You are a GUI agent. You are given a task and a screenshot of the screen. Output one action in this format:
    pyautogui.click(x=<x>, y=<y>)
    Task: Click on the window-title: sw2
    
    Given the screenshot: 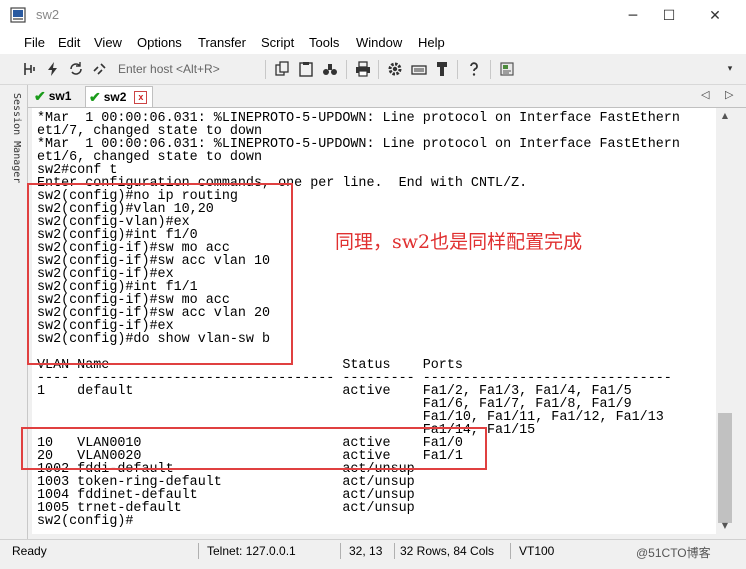 What is the action you would take?
    pyautogui.click(x=48, y=14)
    